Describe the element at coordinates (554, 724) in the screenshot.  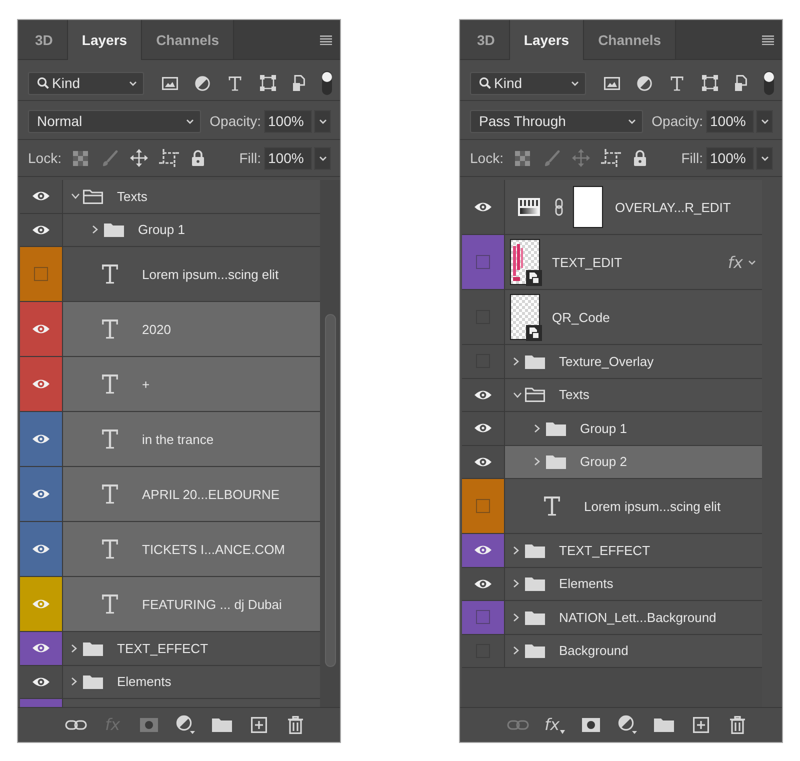
I see `effects-button: fx` at that location.